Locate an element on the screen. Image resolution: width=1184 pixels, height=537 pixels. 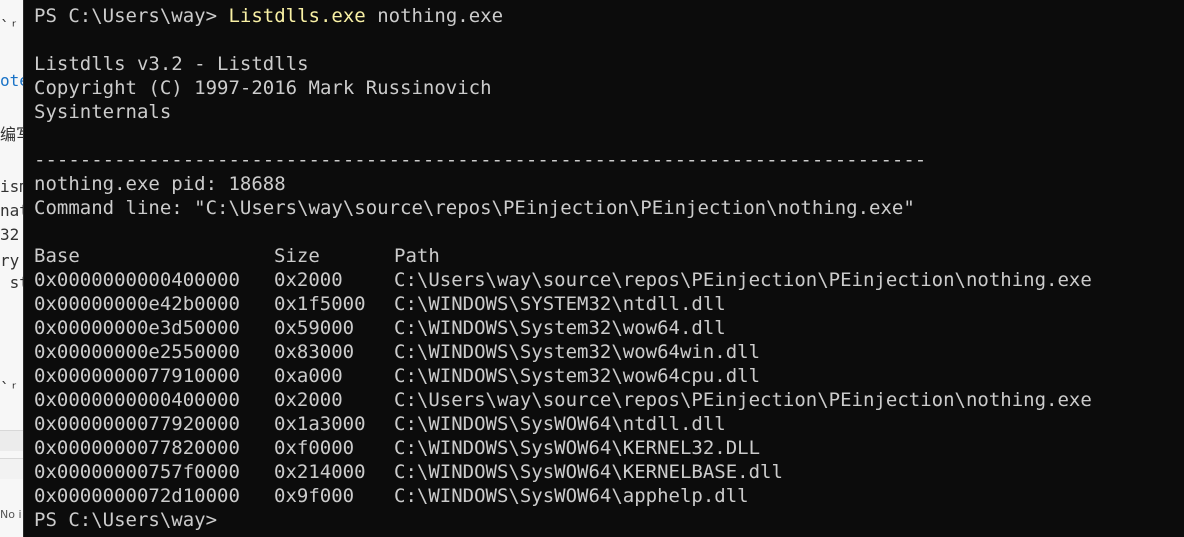
editor-text-fragment: ry is located at coordinates (10, 260).